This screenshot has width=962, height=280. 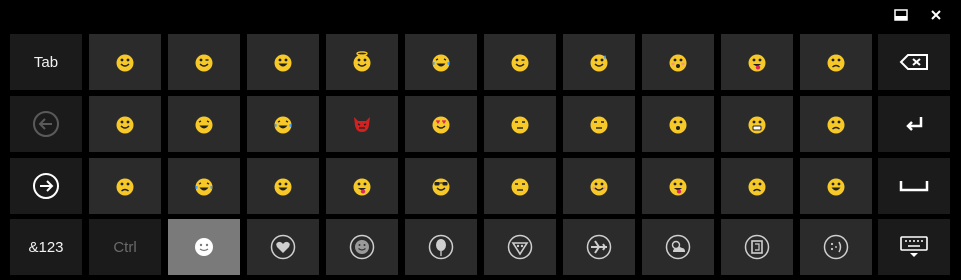 I want to click on next-page-key, so click(x=46, y=186).